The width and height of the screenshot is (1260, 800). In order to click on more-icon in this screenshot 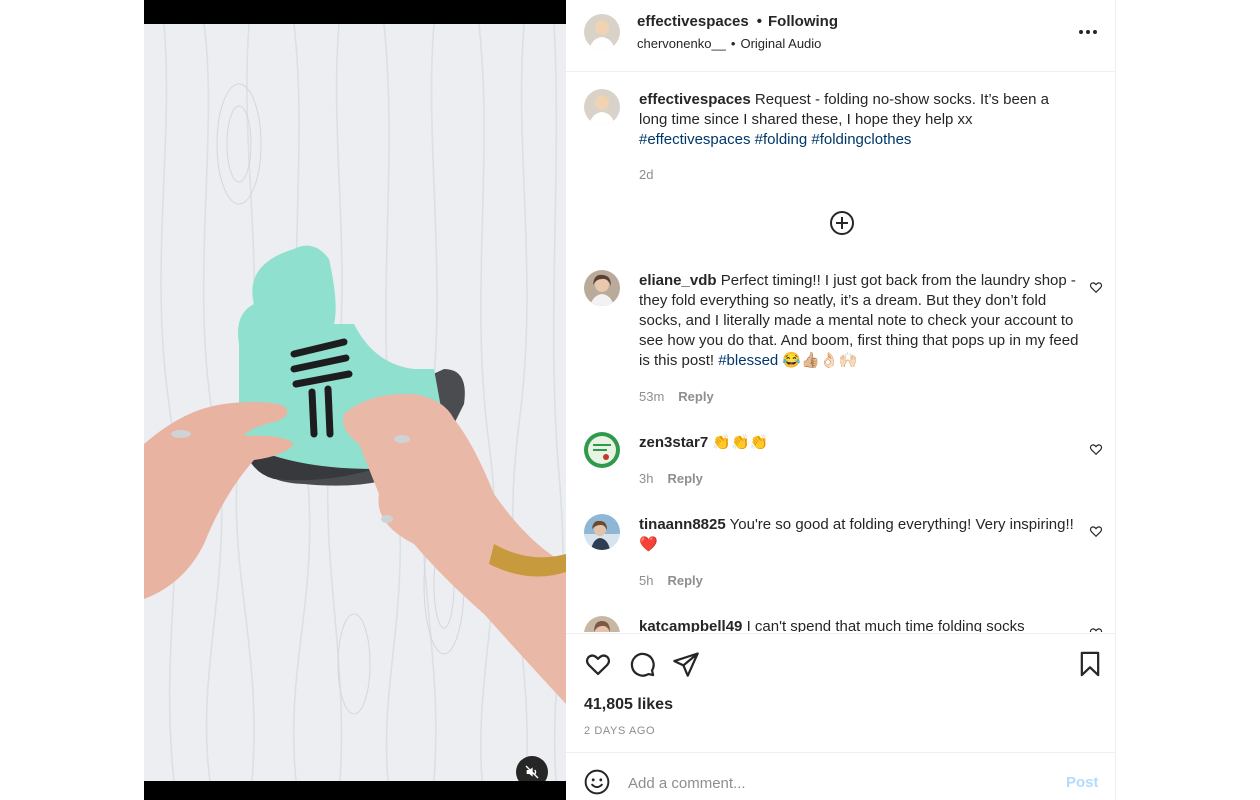, I will do `click(1088, 32)`.